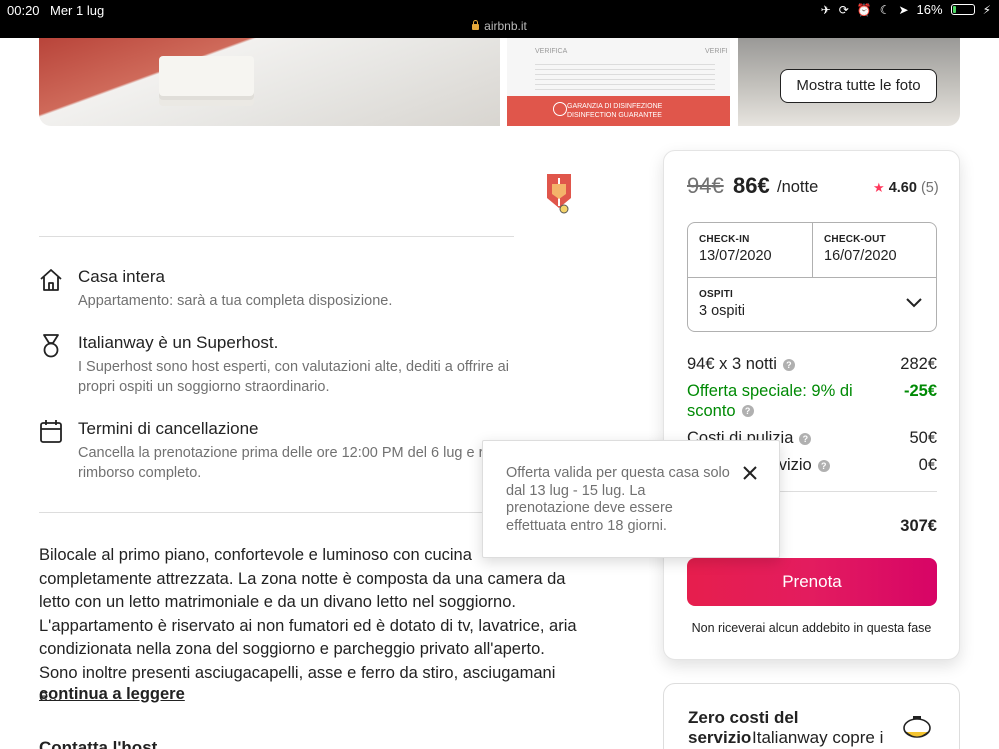 This screenshot has width=999, height=749. What do you see at coordinates (51, 280) in the screenshot?
I see `home-icon` at bounding box center [51, 280].